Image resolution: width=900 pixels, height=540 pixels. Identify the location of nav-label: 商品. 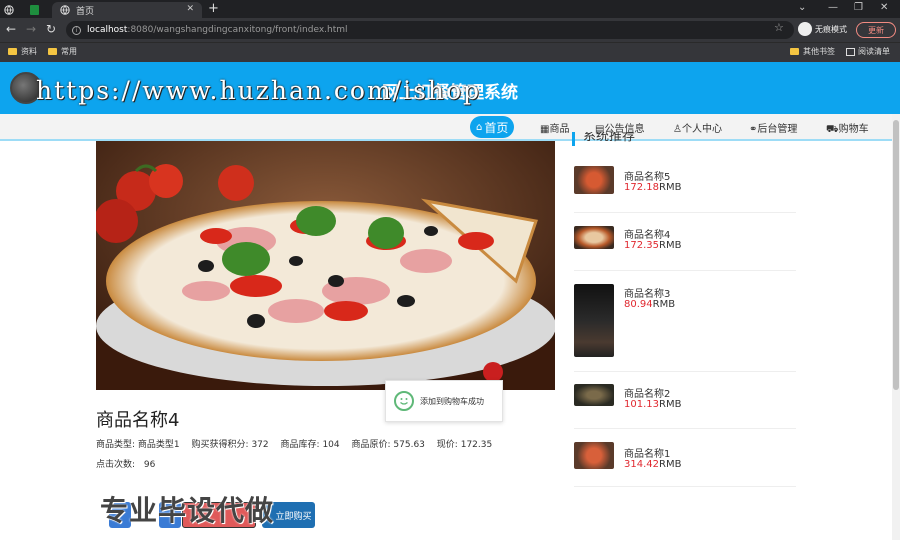
(559, 129).